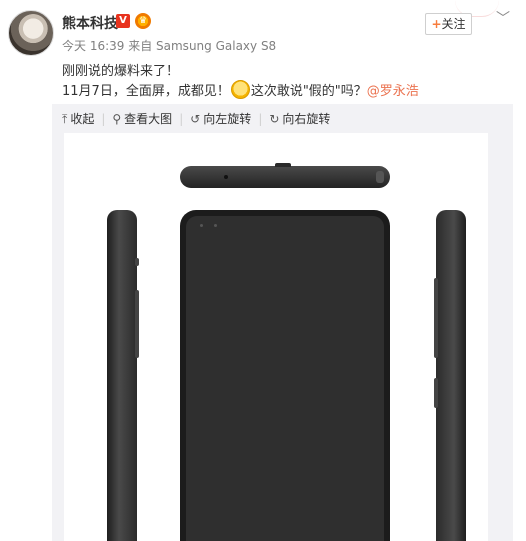 The height and width of the screenshot is (541, 526). Describe the element at coordinates (82, 119) in the screenshot. I see `collapse-label: 收起` at that location.